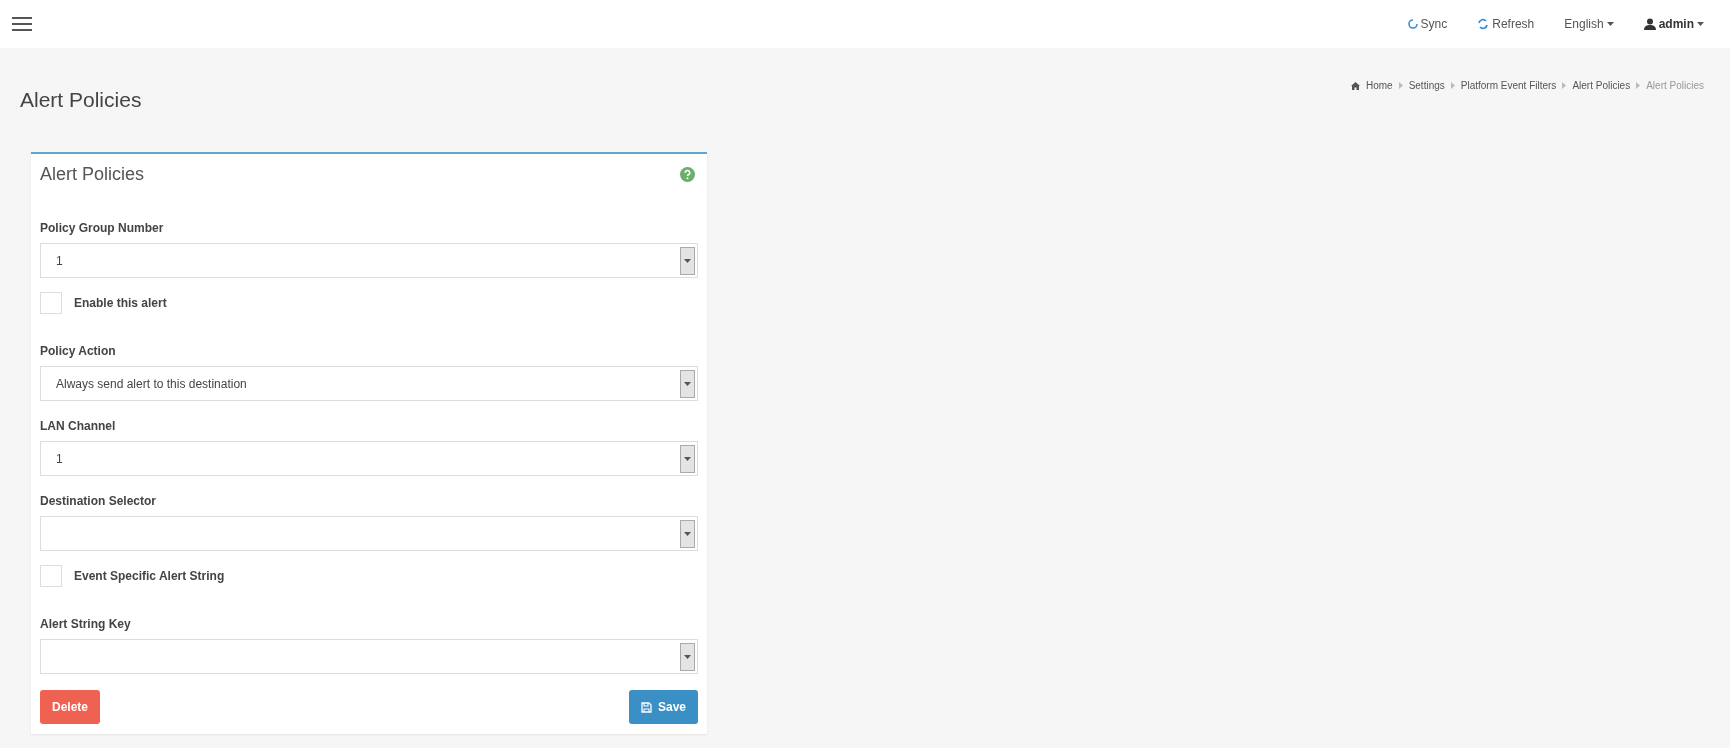  Describe the element at coordinates (1412, 24) in the screenshot. I see `sync-icon` at that location.